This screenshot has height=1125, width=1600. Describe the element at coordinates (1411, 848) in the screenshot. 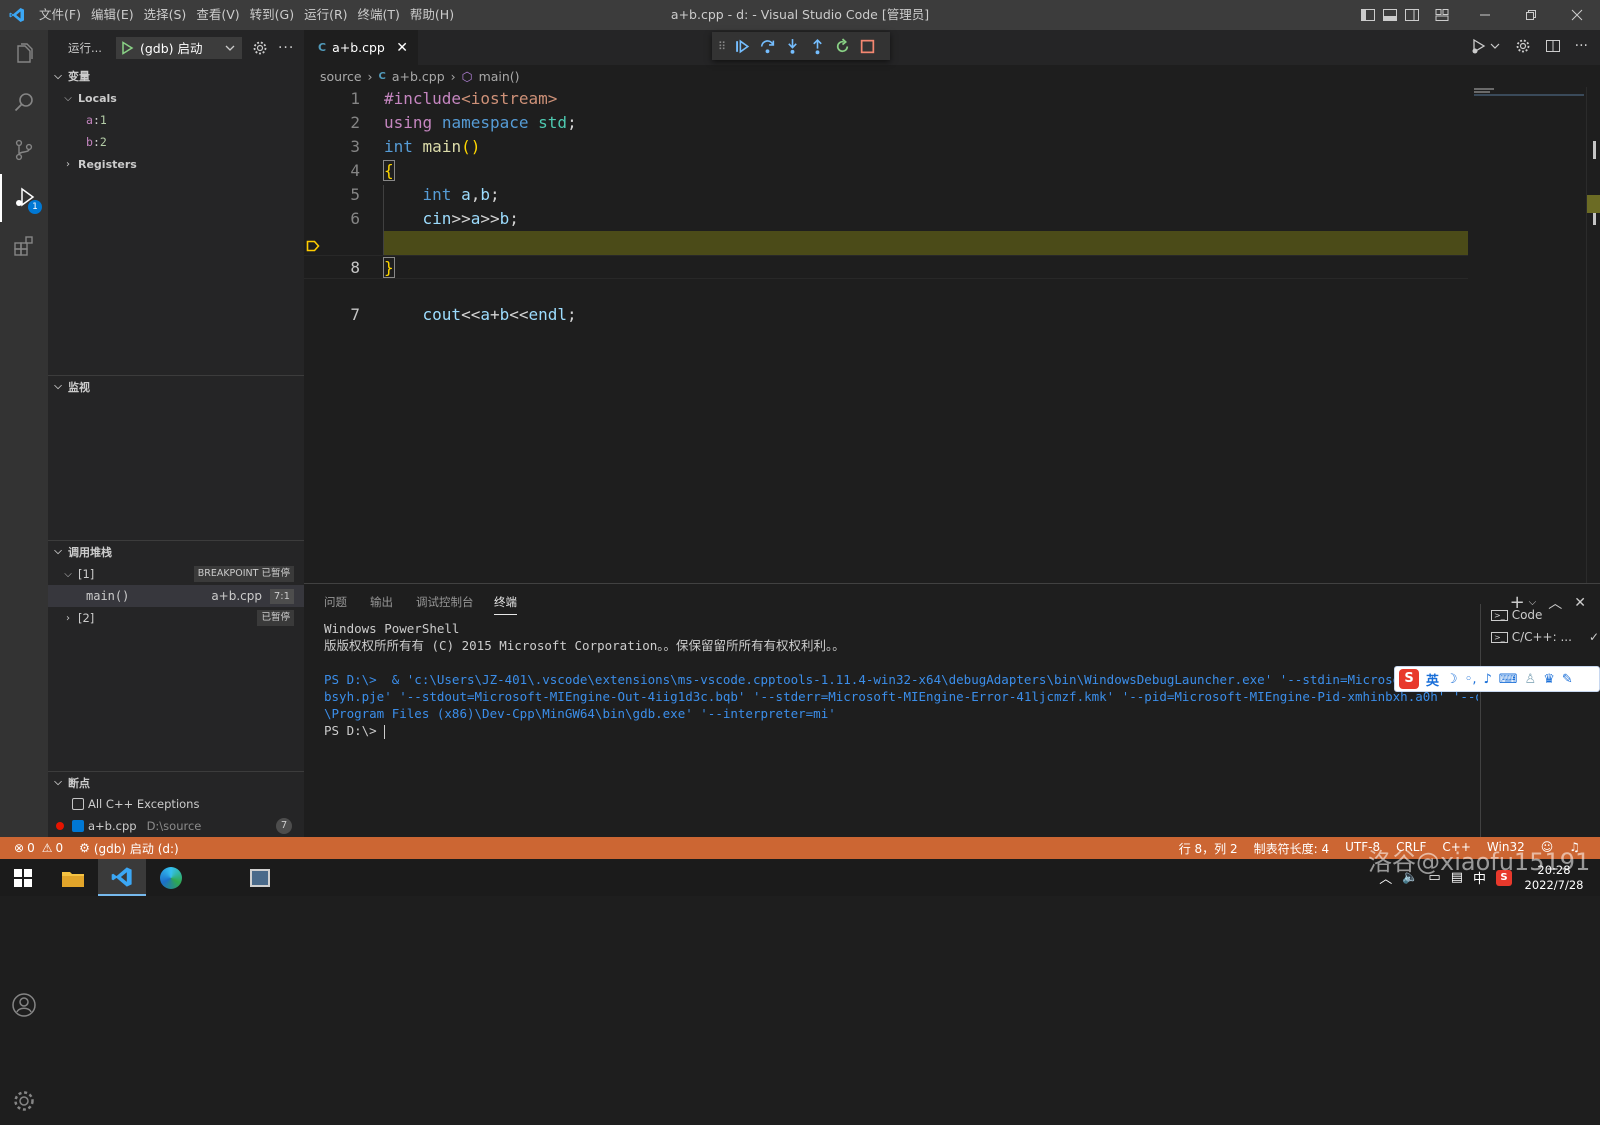

I see `end-of-line: CRLF` at that location.